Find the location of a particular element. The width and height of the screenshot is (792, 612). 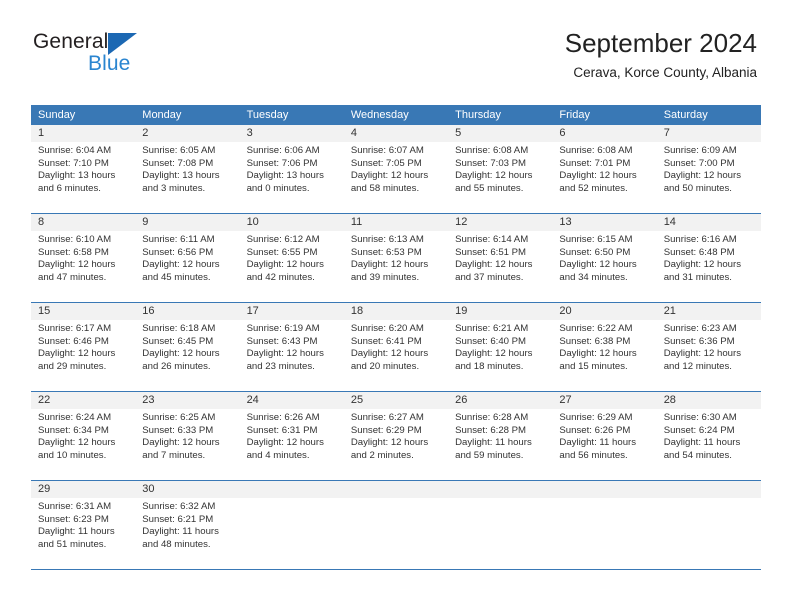

sunset-text: Sunset: 6:23 PM is located at coordinates (73, 519).